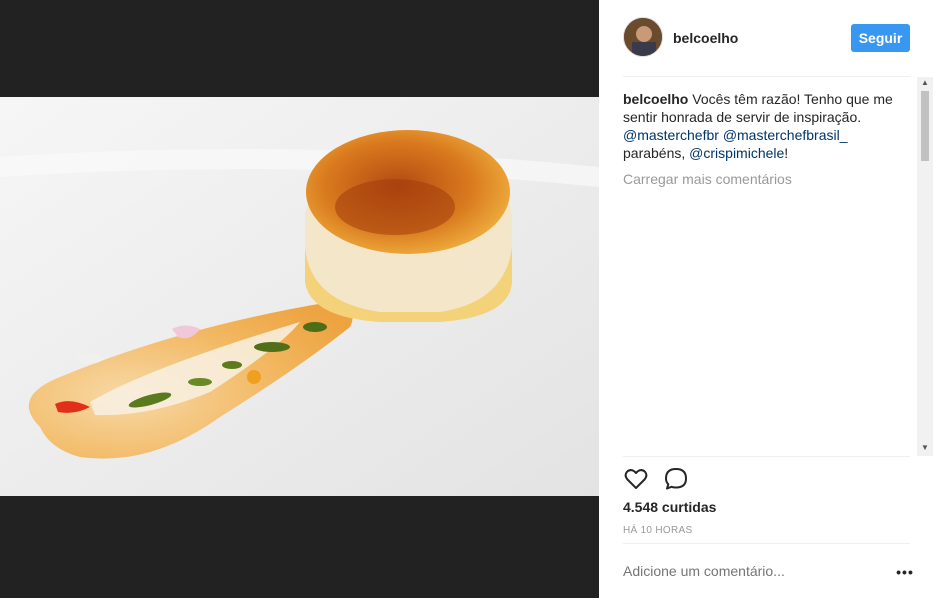 The image size is (933, 598). I want to click on post-timestamp: HÁ 10 HORAS, so click(658, 530).